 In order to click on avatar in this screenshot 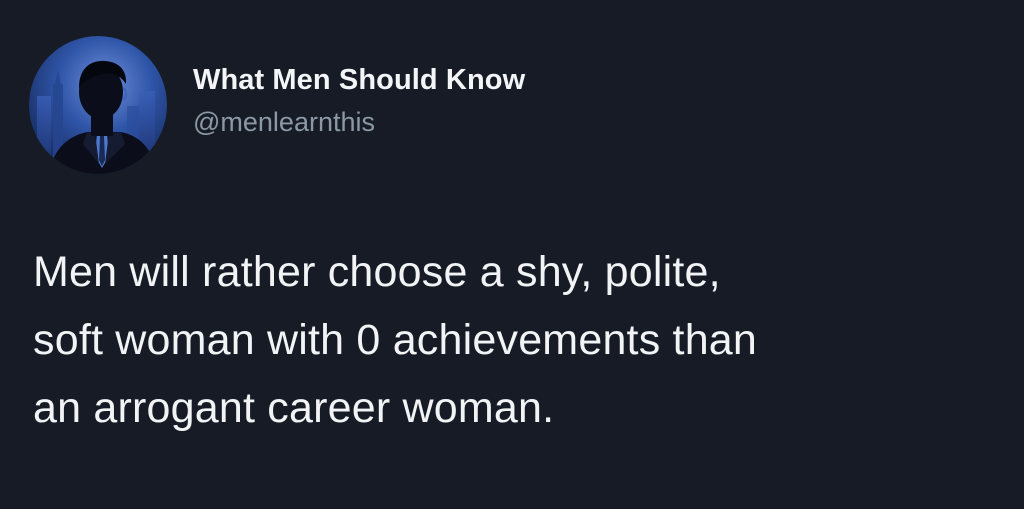, I will do `click(98, 105)`.